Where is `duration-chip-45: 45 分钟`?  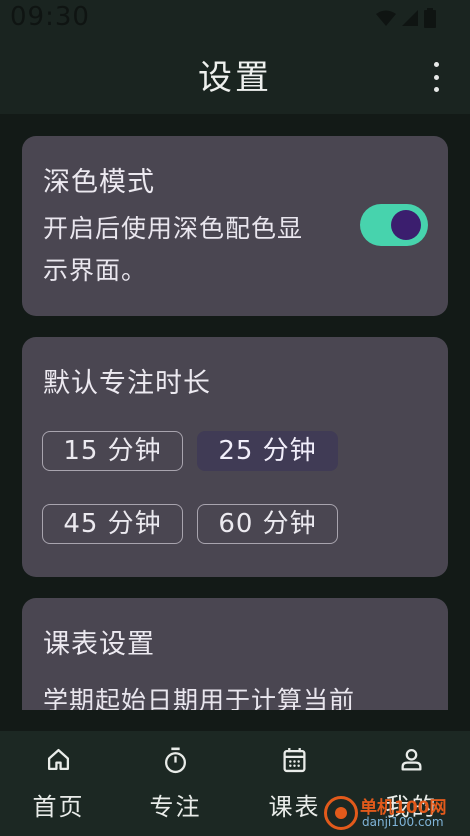 duration-chip-45: 45 分钟 is located at coordinates (112, 524).